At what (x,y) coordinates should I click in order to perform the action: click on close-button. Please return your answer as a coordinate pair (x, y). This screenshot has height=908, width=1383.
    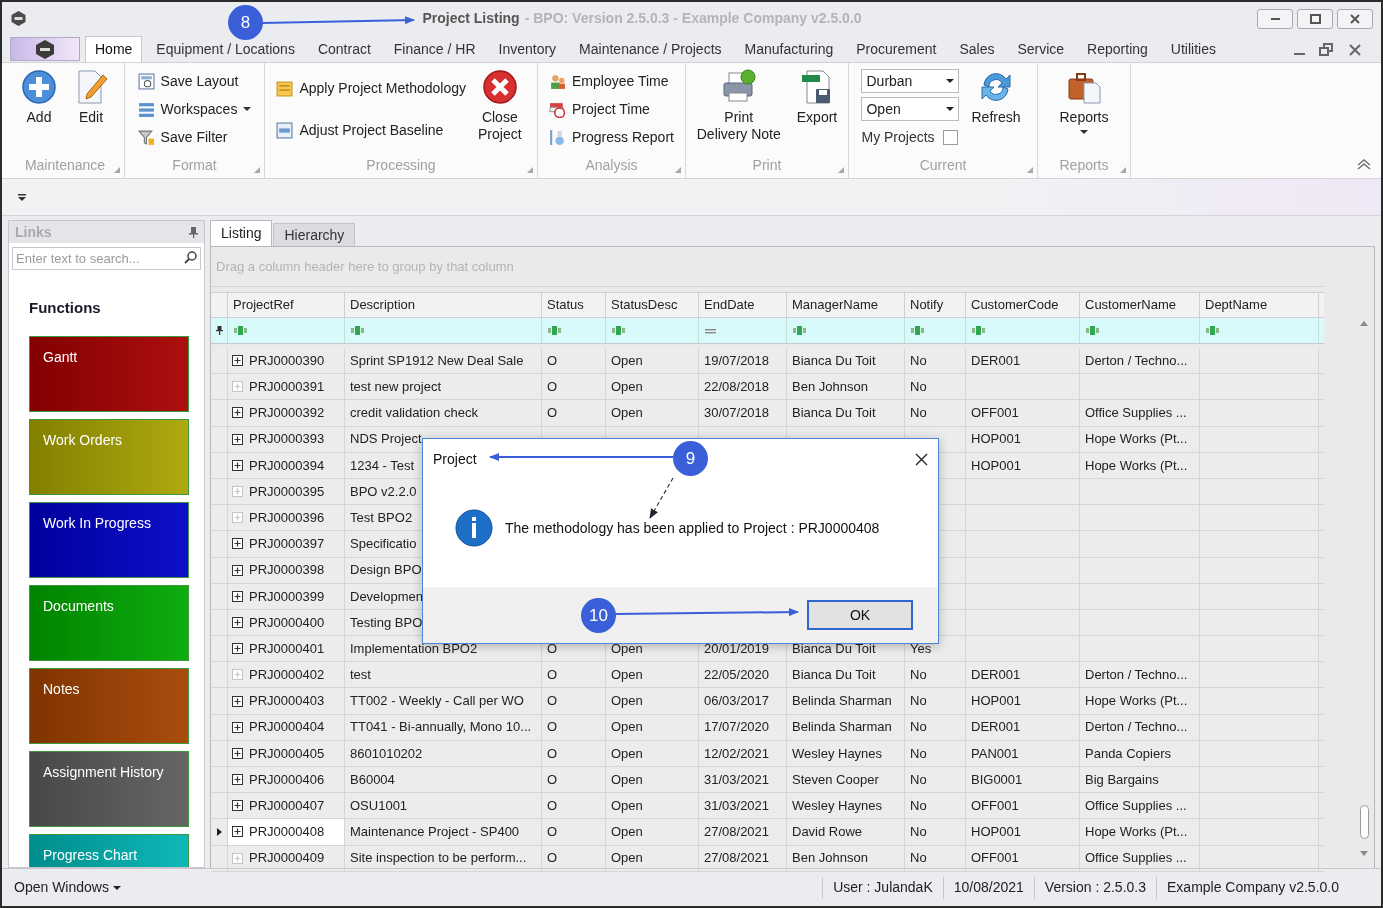
    Looking at the image, I should click on (1355, 18).